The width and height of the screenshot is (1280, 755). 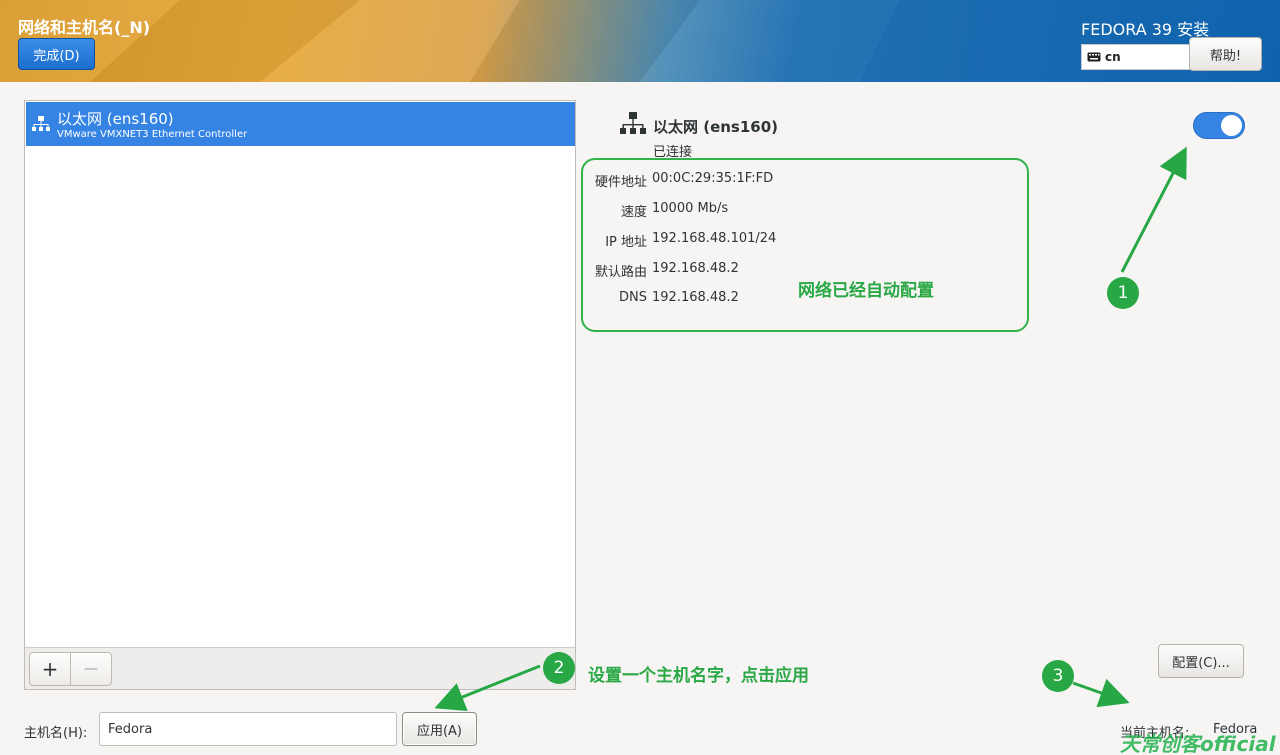 What do you see at coordinates (152, 134) in the screenshot?
I see `device-description: VMware VMXNET3 Ethernet Controller` at bounding box center [152, 134].